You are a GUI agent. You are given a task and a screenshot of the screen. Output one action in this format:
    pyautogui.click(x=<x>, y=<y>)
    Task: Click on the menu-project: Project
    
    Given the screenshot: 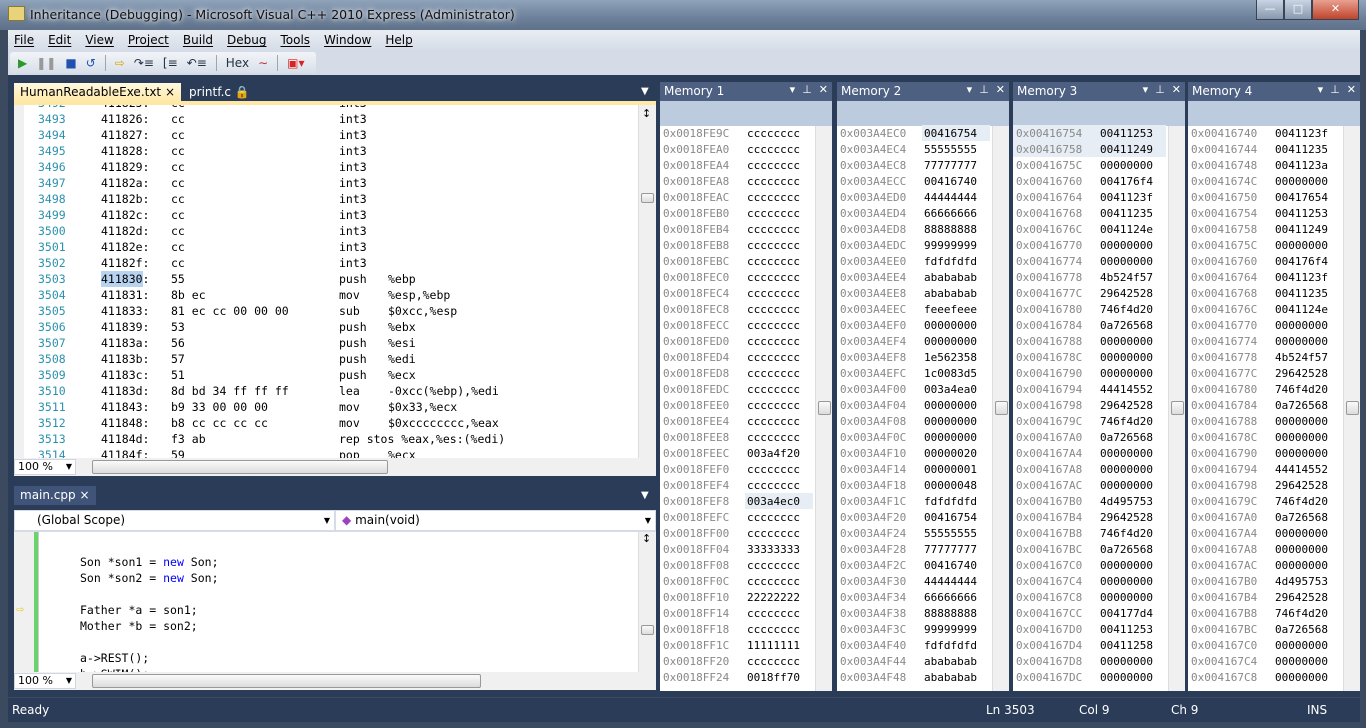 What is the action you would take?
    pyautogui.click(x=148, y=40)
    